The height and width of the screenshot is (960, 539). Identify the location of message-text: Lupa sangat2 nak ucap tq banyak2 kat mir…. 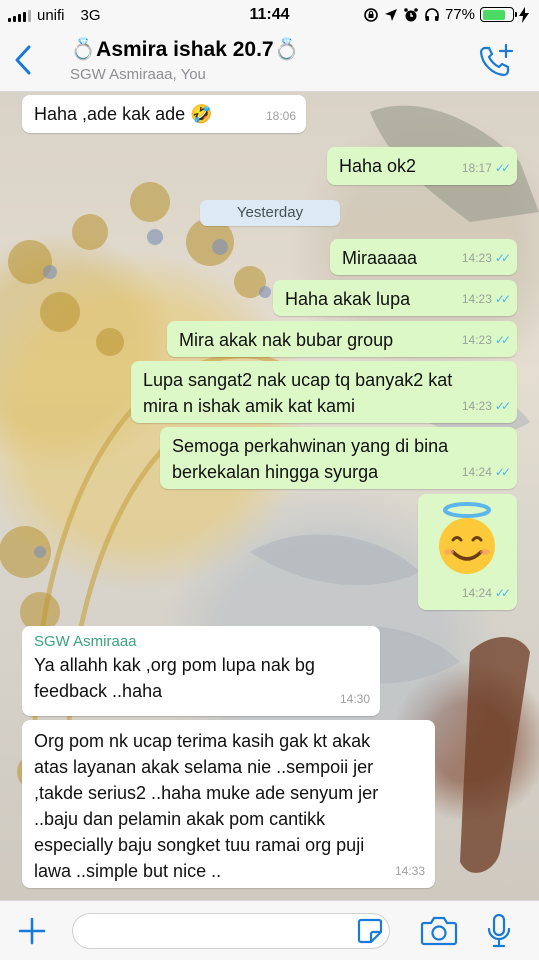
(298, 393).